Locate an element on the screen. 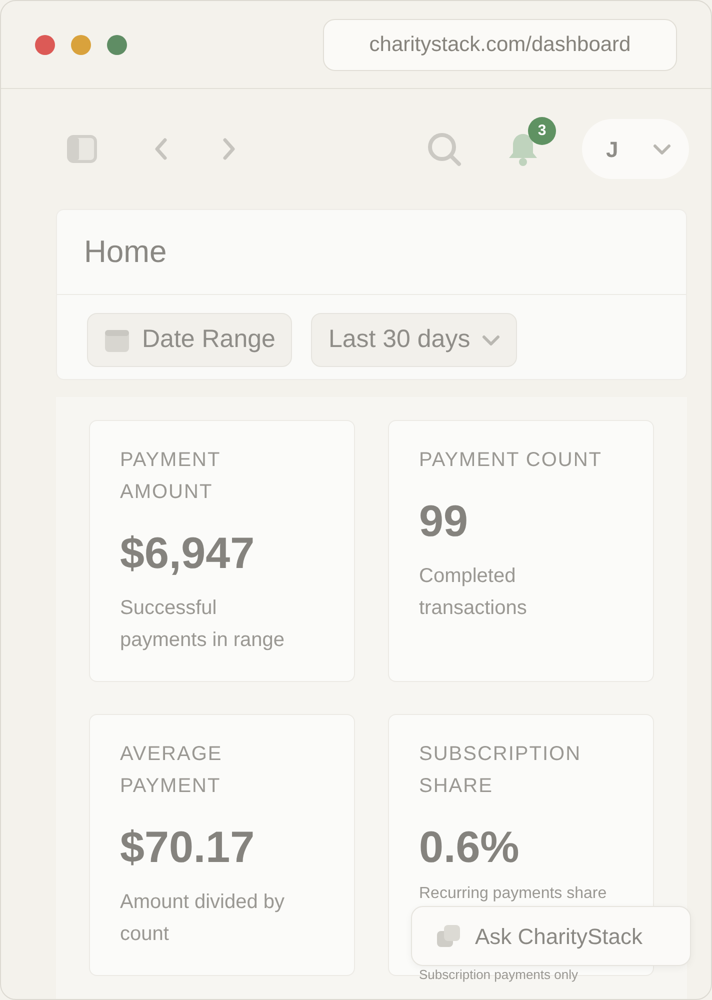 This screenshot has width=712, height=1000. bell-icon is located at coordinates (523, 149).